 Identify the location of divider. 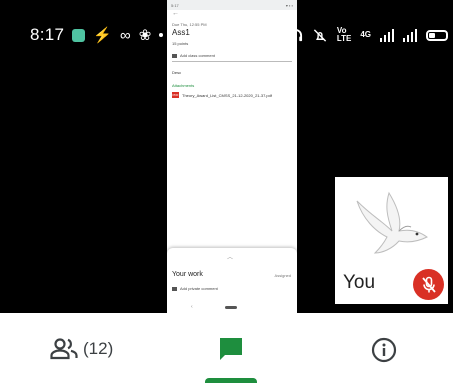
(232, 61).